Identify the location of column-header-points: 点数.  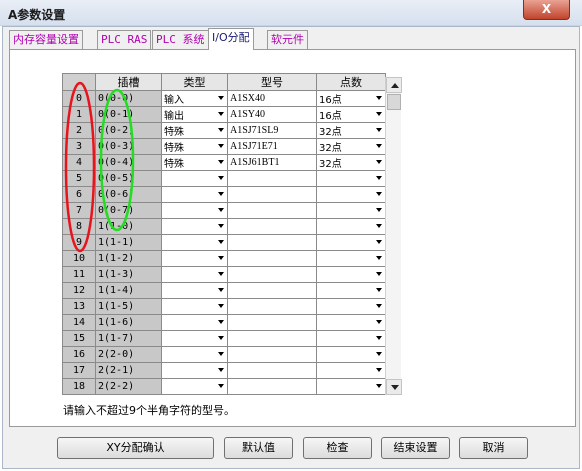
(351, 82).